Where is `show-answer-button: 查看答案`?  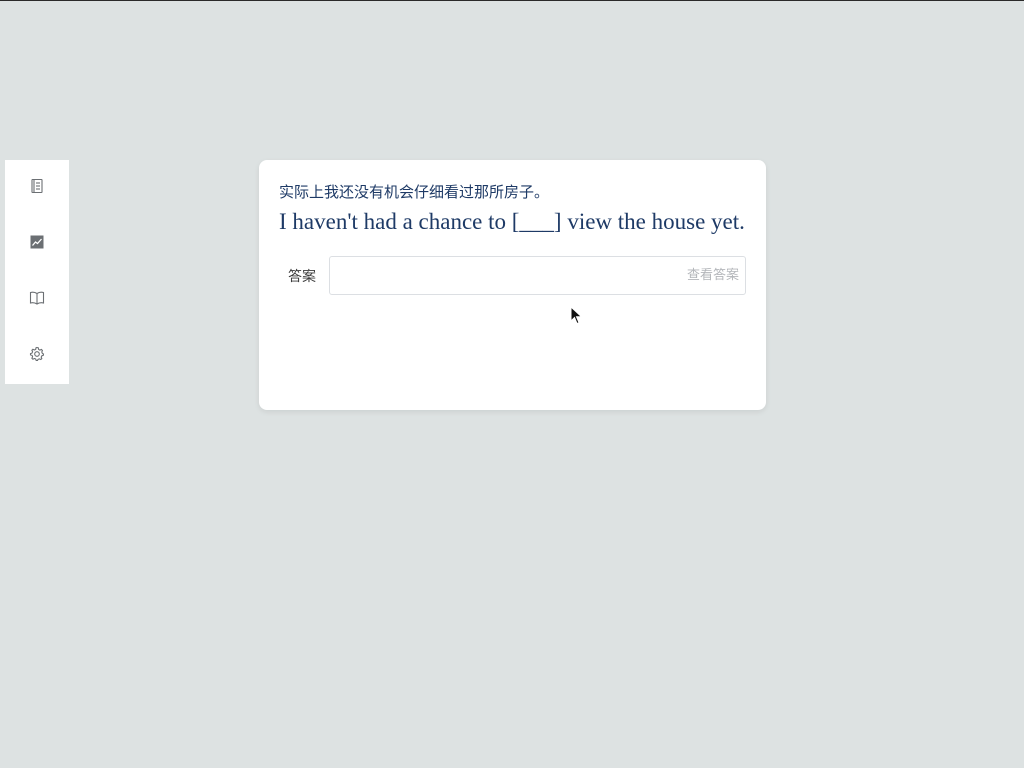
show-answer-button: 查看答案 is located at coordinates (713, 275).